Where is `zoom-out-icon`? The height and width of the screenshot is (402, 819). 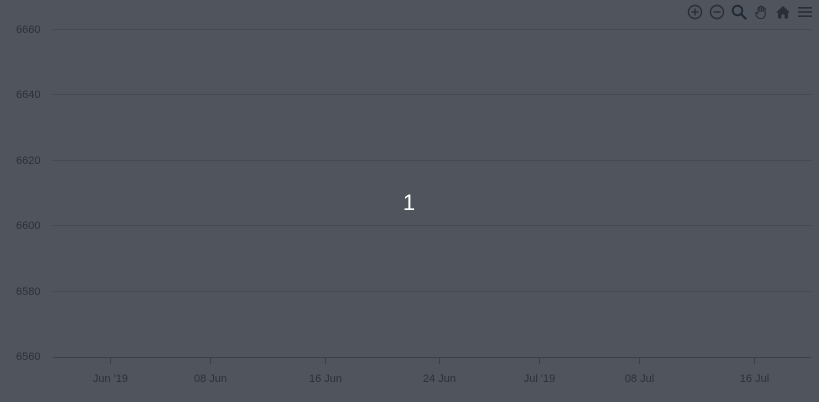 zoom-out-icon is located at coordinates (717, 12).